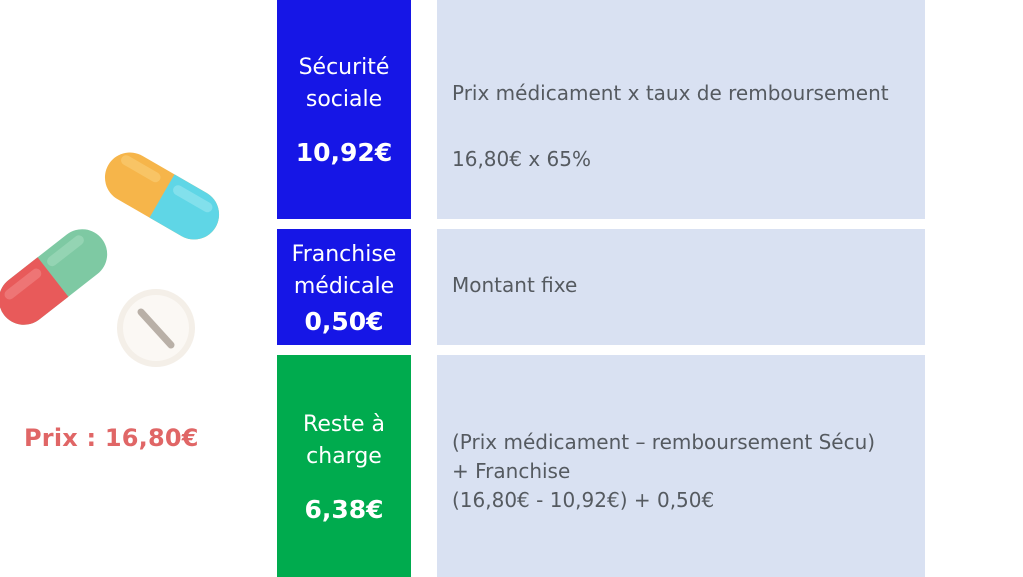  I want to click on explanation-line: (16,80€ - 10,92€) + 0,50€, so click(583, 500).